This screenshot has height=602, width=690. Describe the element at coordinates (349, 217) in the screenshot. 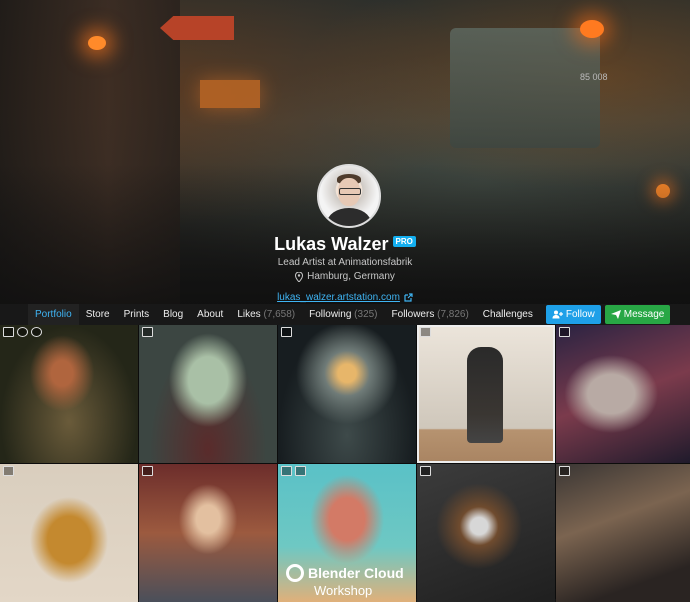

I see `avatar-body` at that location.